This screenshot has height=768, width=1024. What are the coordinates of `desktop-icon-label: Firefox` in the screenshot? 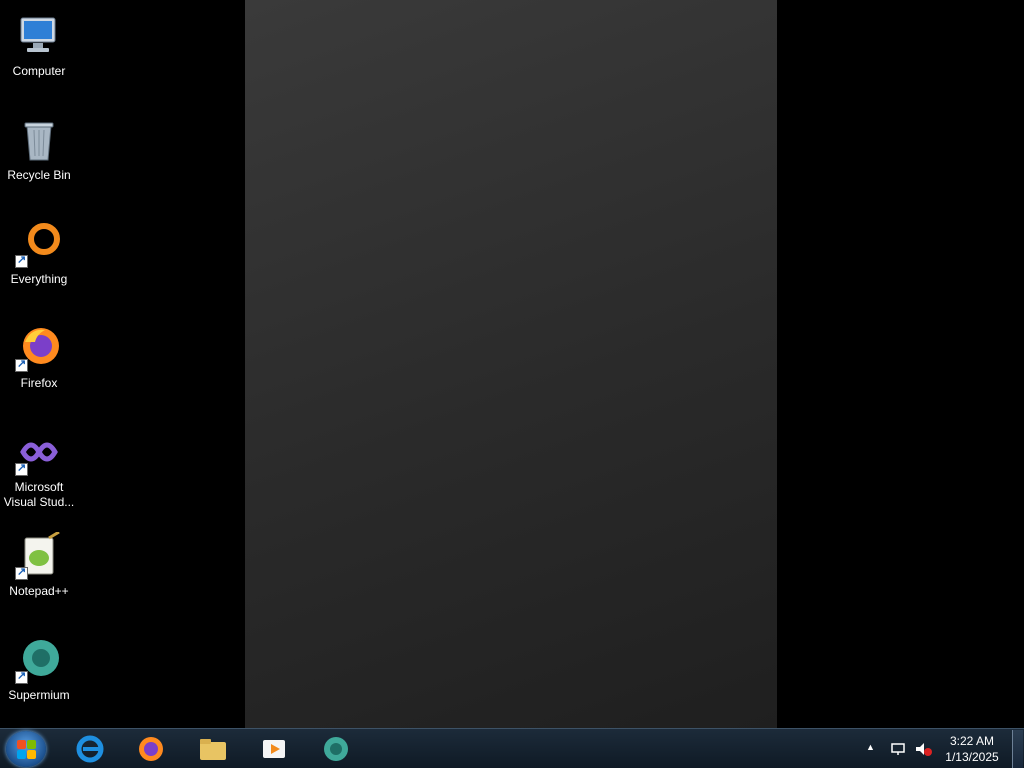 It's located at (39, 383).